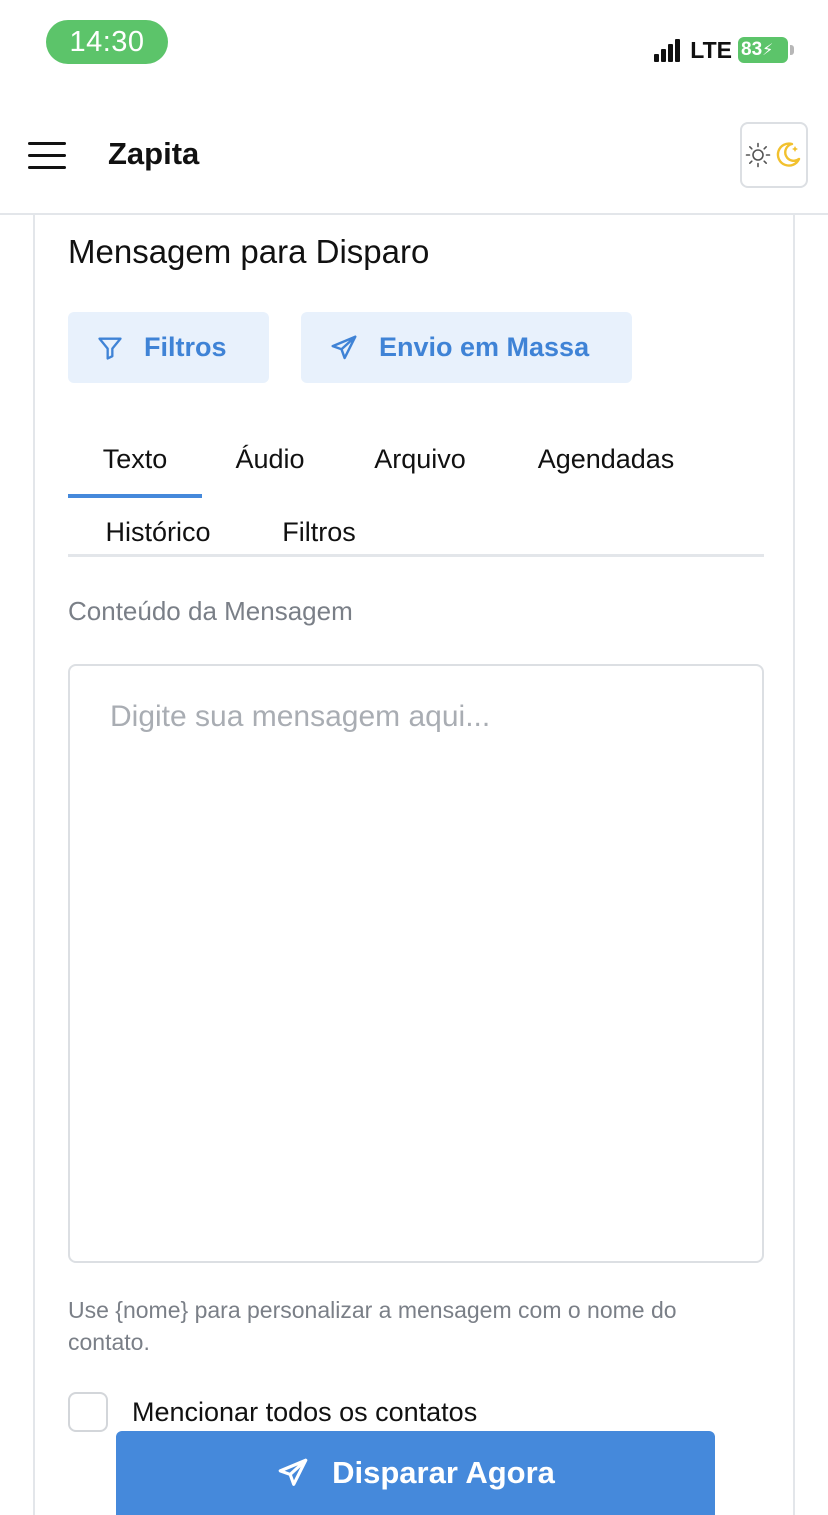 The image size is (828, 1515). Describe the element at coordinates (107, 42) in the screenshot. I see `status-time: 14:30` at that location.